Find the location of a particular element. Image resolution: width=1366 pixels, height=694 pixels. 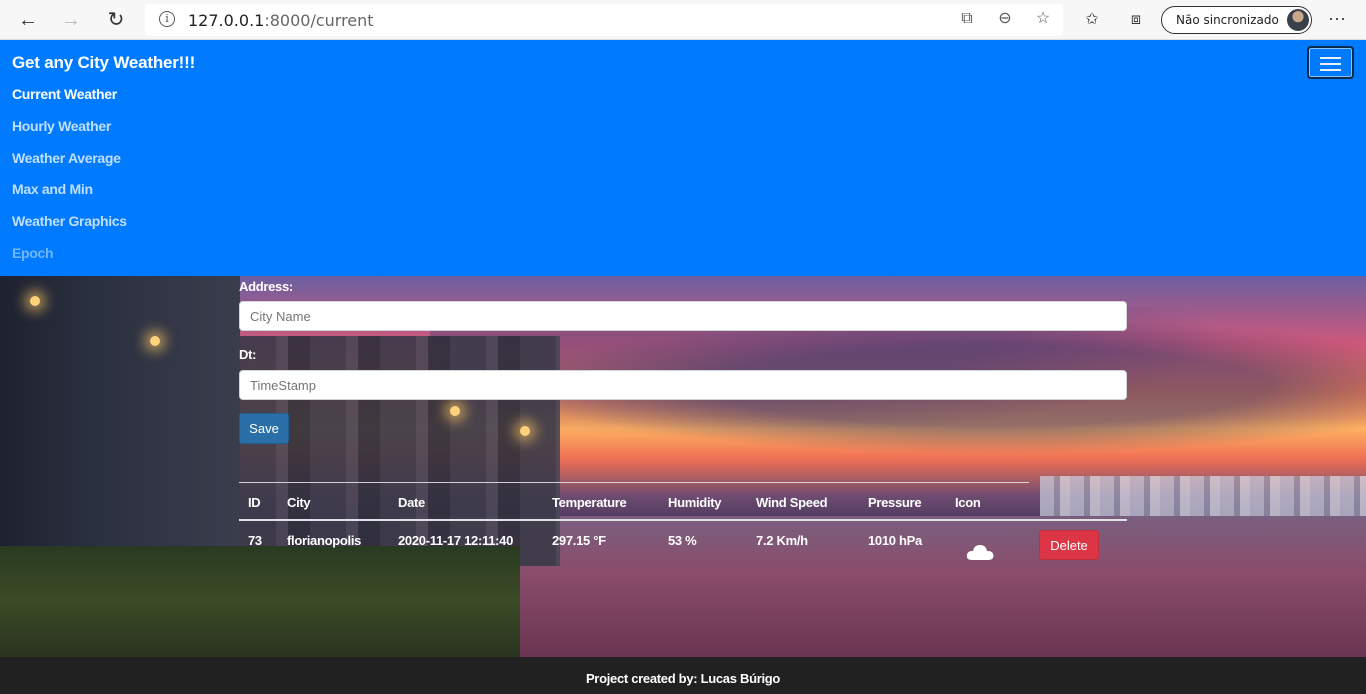

header-city: City is located at coordinates (299, 502).